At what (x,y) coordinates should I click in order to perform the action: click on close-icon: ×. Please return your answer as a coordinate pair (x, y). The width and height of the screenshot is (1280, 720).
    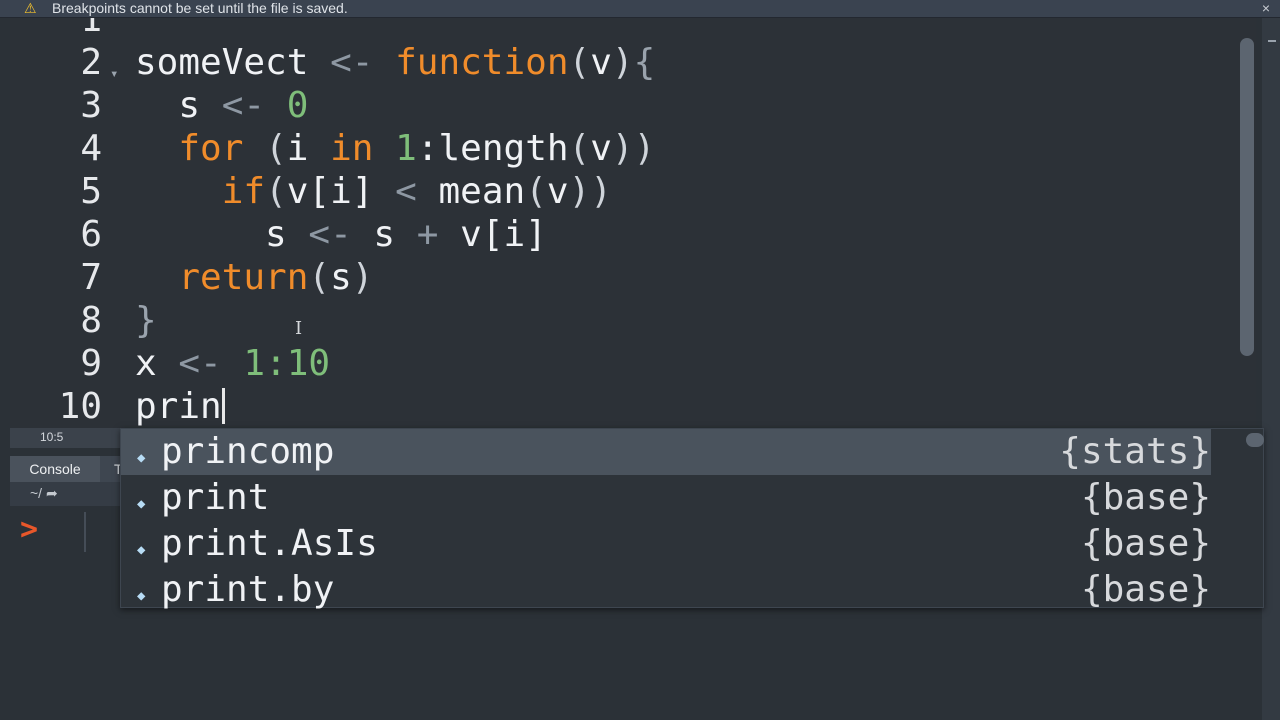
    Looking at the image, I should click on (1266, 8).